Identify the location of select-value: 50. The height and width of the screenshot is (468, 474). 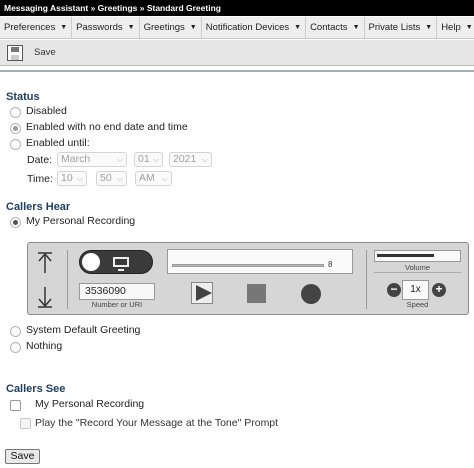
(106, 178).